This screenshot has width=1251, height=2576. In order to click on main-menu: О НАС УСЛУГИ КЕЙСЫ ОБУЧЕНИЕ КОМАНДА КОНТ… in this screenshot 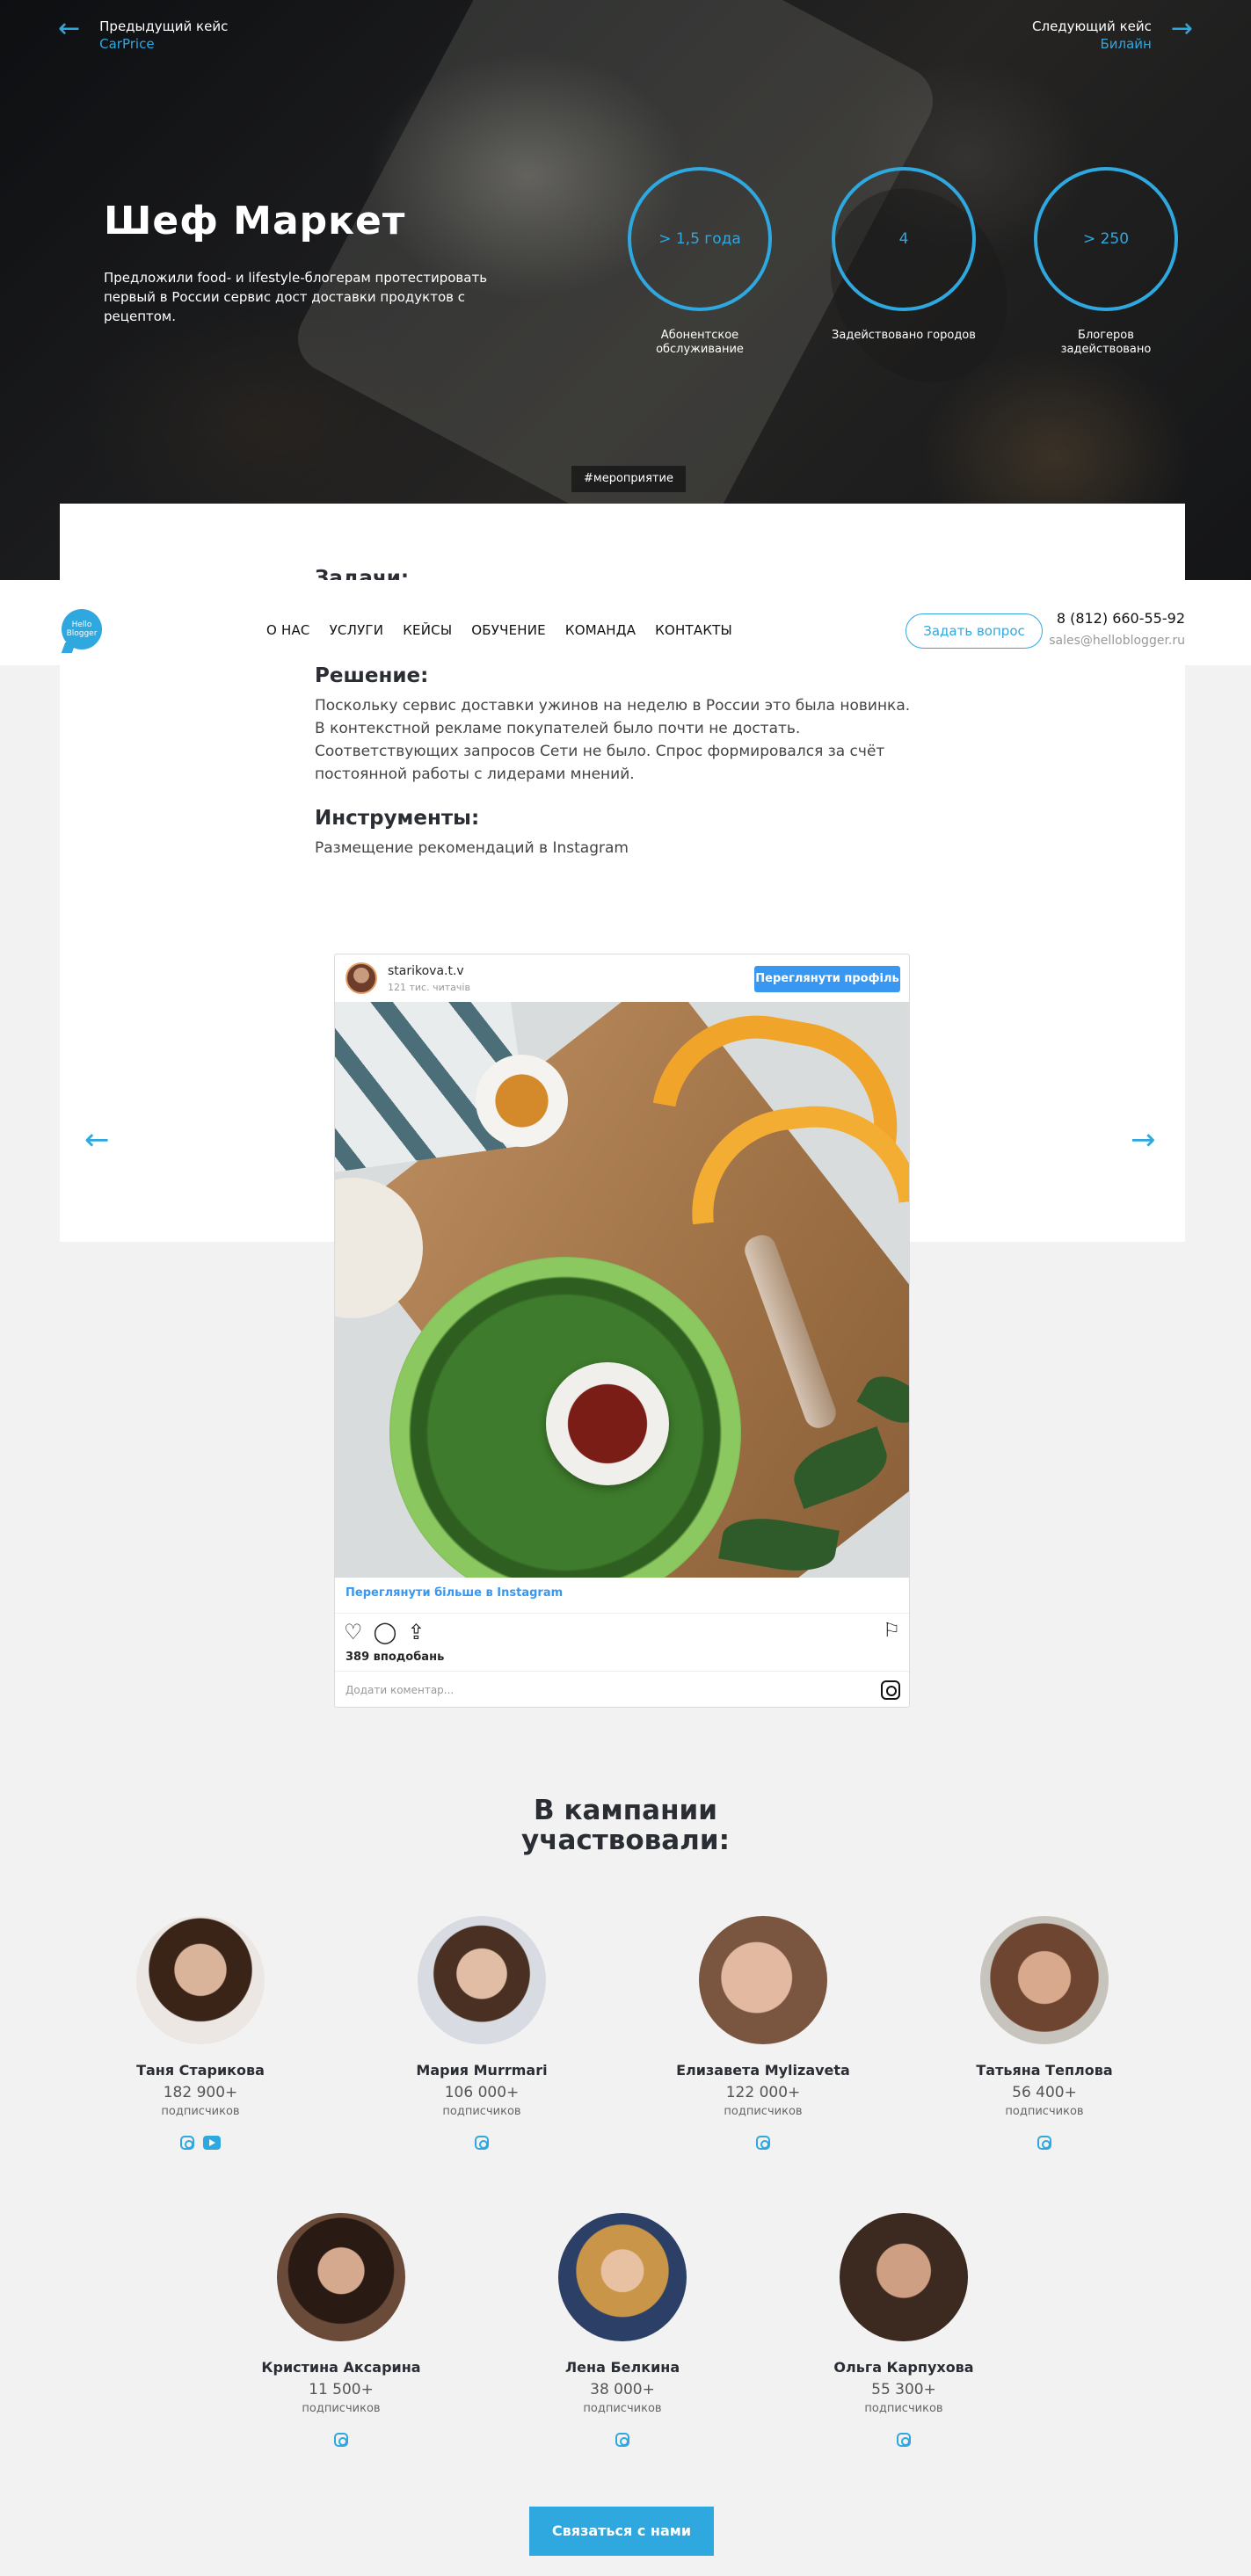, I will do `click(499, 630)`.